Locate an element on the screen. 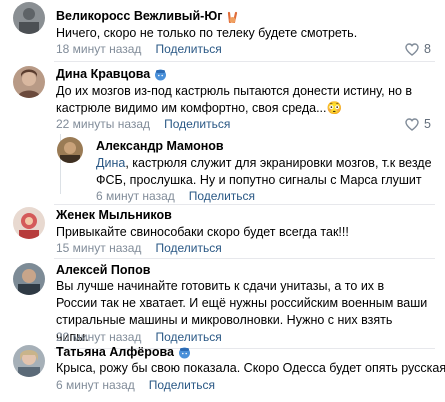 This screenshot has width=445, height=402. author-name: Татьяна Алфёрова is located at coordinates (123, 352).